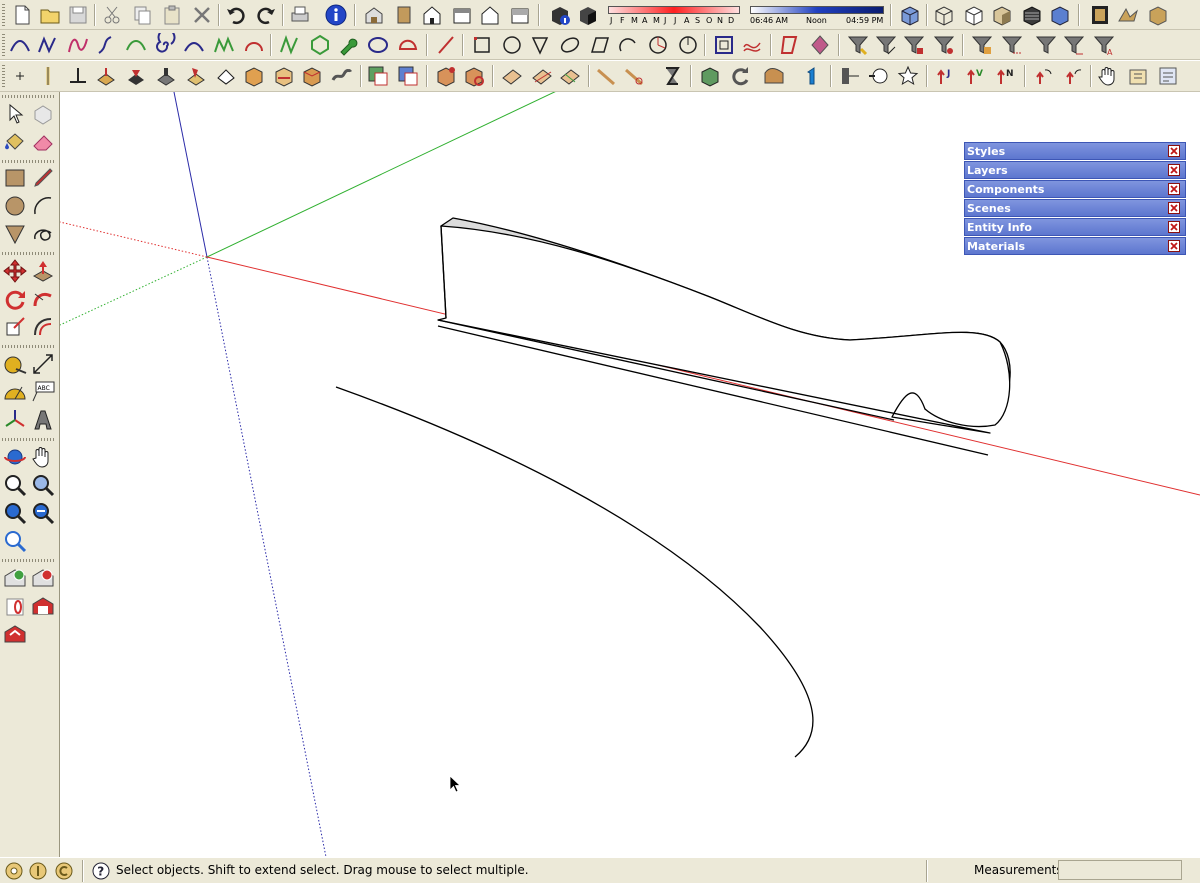 The height and width of the screenshot is (883, 1200). I want to click on sector-2d-icon, so click(658, 45).